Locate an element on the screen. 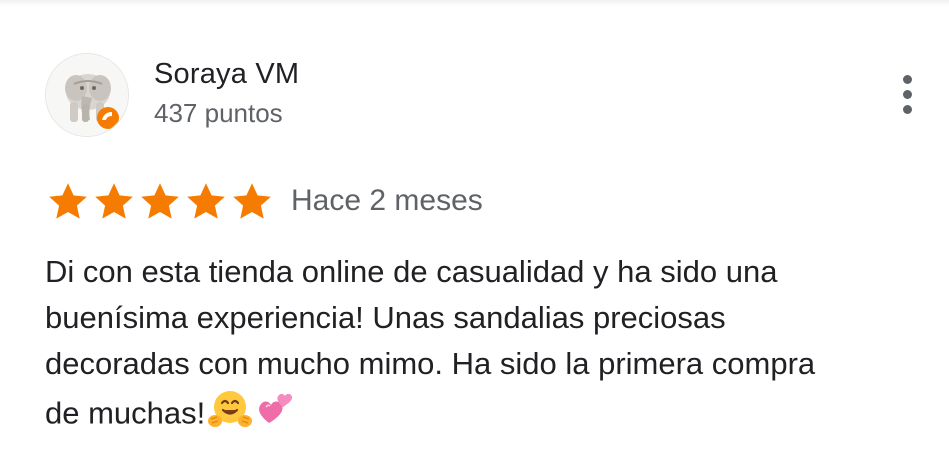 The height and width of the screenshot is (454, 949). more-vert-icon is located at coordinates (907, 79).